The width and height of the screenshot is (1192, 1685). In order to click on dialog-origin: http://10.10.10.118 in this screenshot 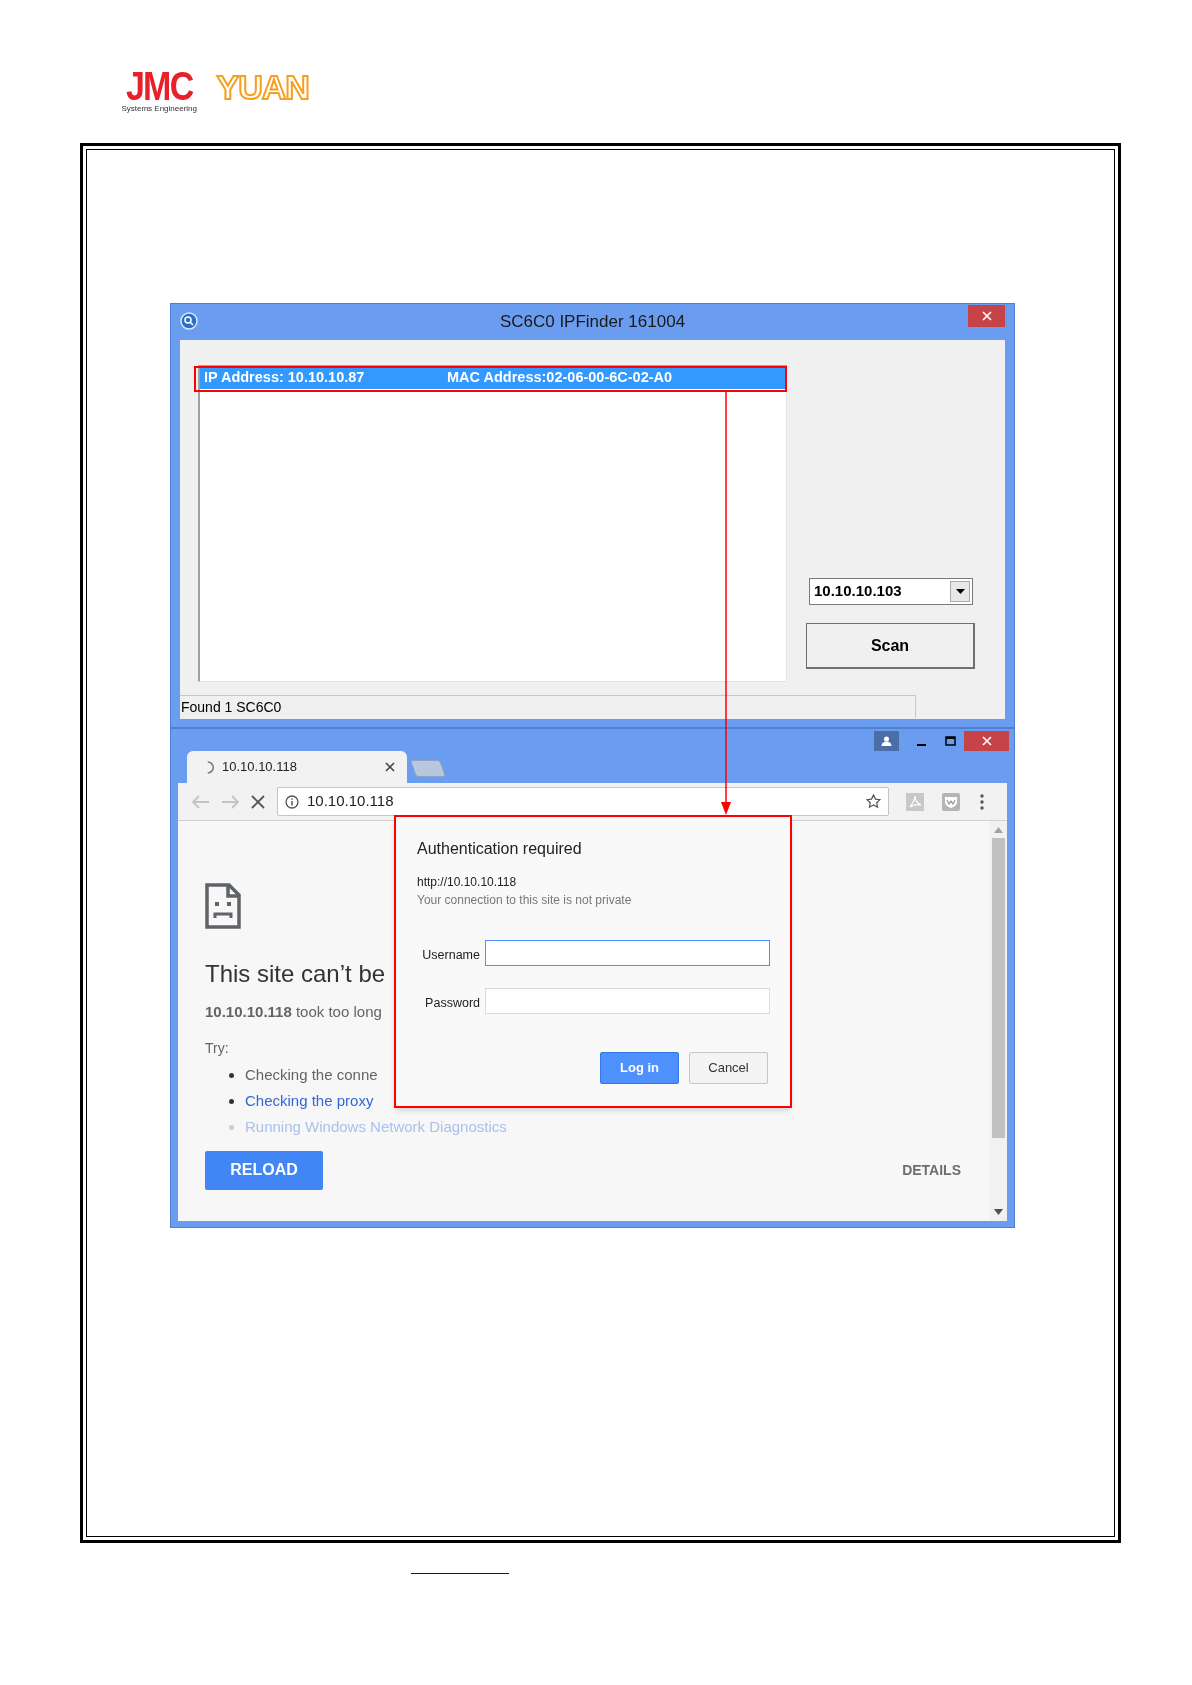, I will do `click(467, 882)`.